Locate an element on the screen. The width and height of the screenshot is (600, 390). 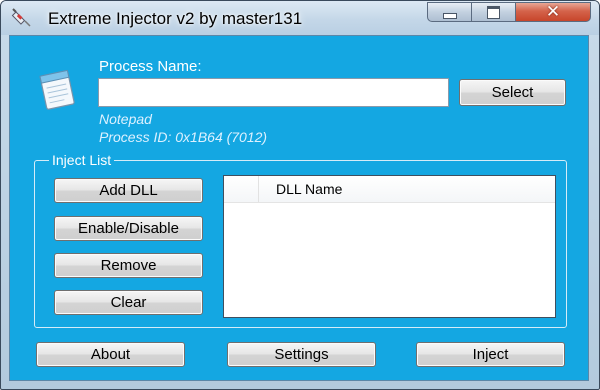
syringe-icon is located at coordinates (21, 17).